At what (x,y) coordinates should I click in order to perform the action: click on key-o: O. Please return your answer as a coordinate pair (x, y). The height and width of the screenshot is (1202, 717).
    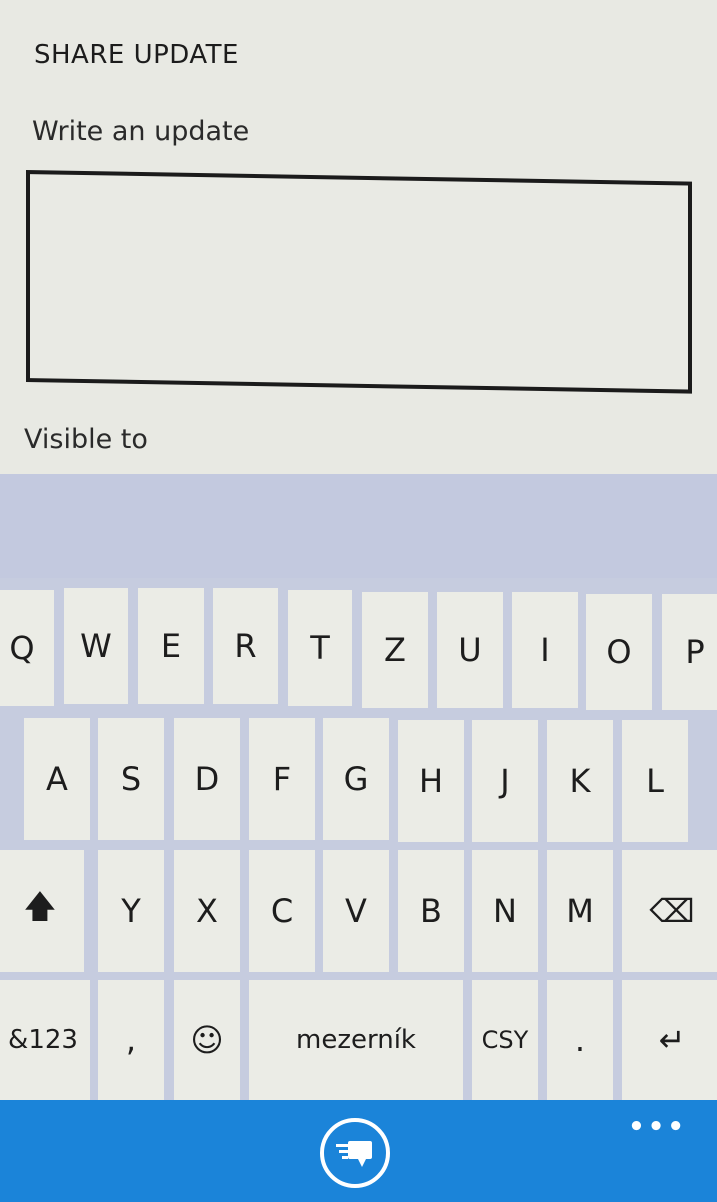
    Looking at the image, I should click on (619, 652).